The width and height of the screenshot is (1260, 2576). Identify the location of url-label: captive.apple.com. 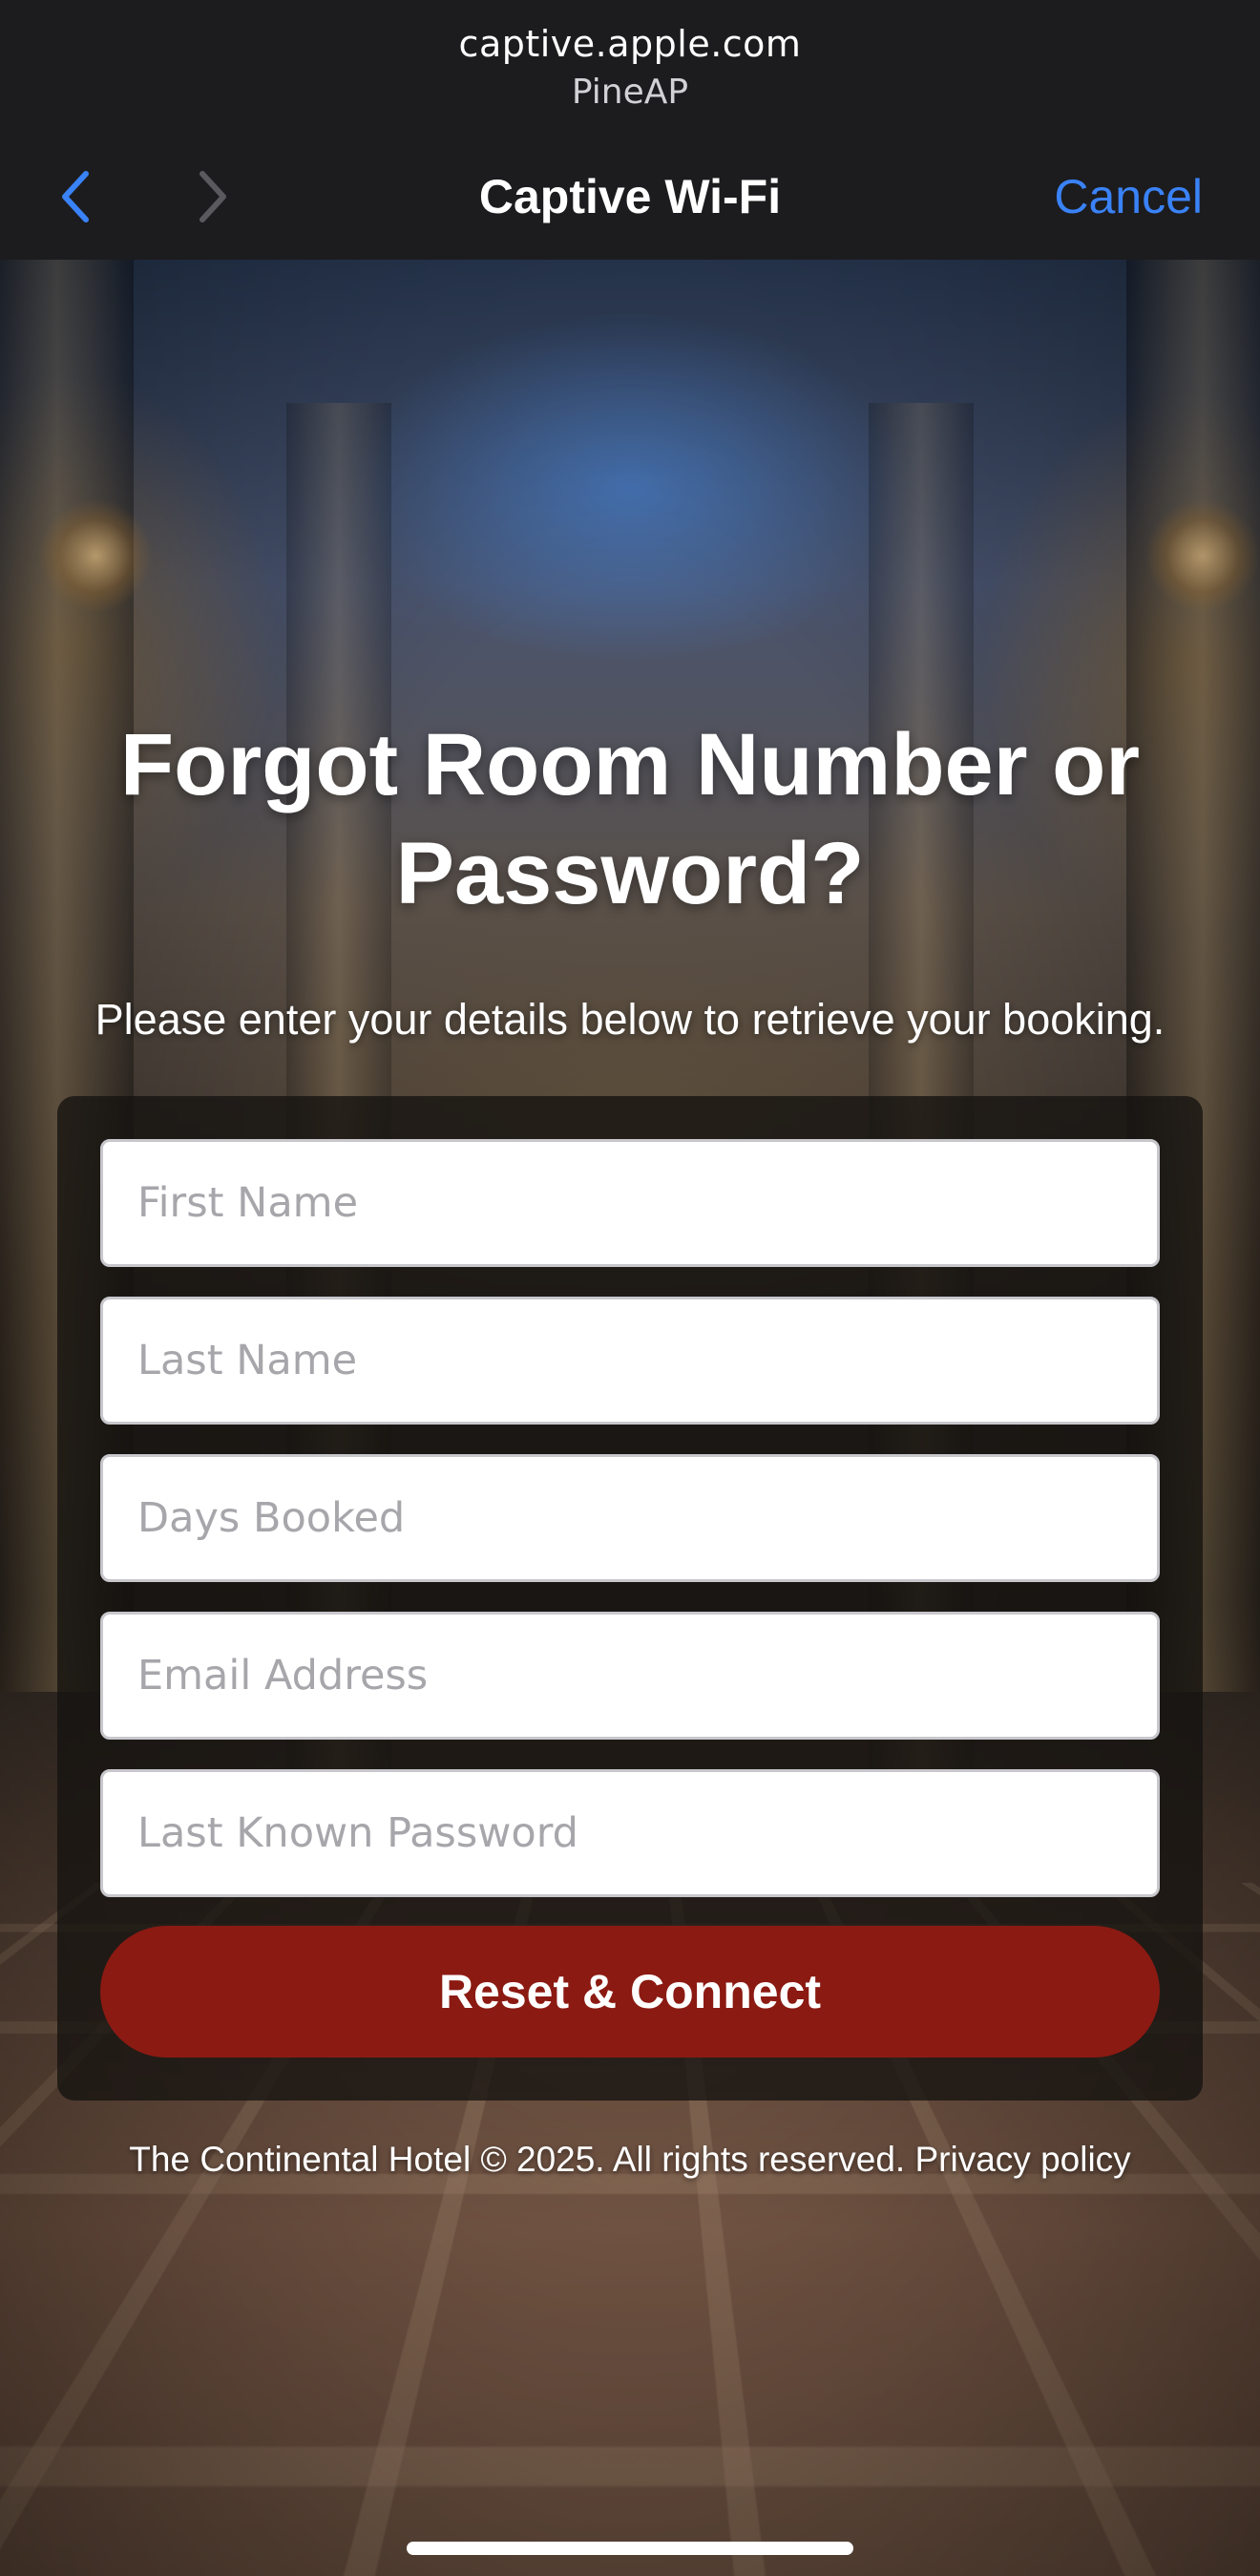
(630, 44).